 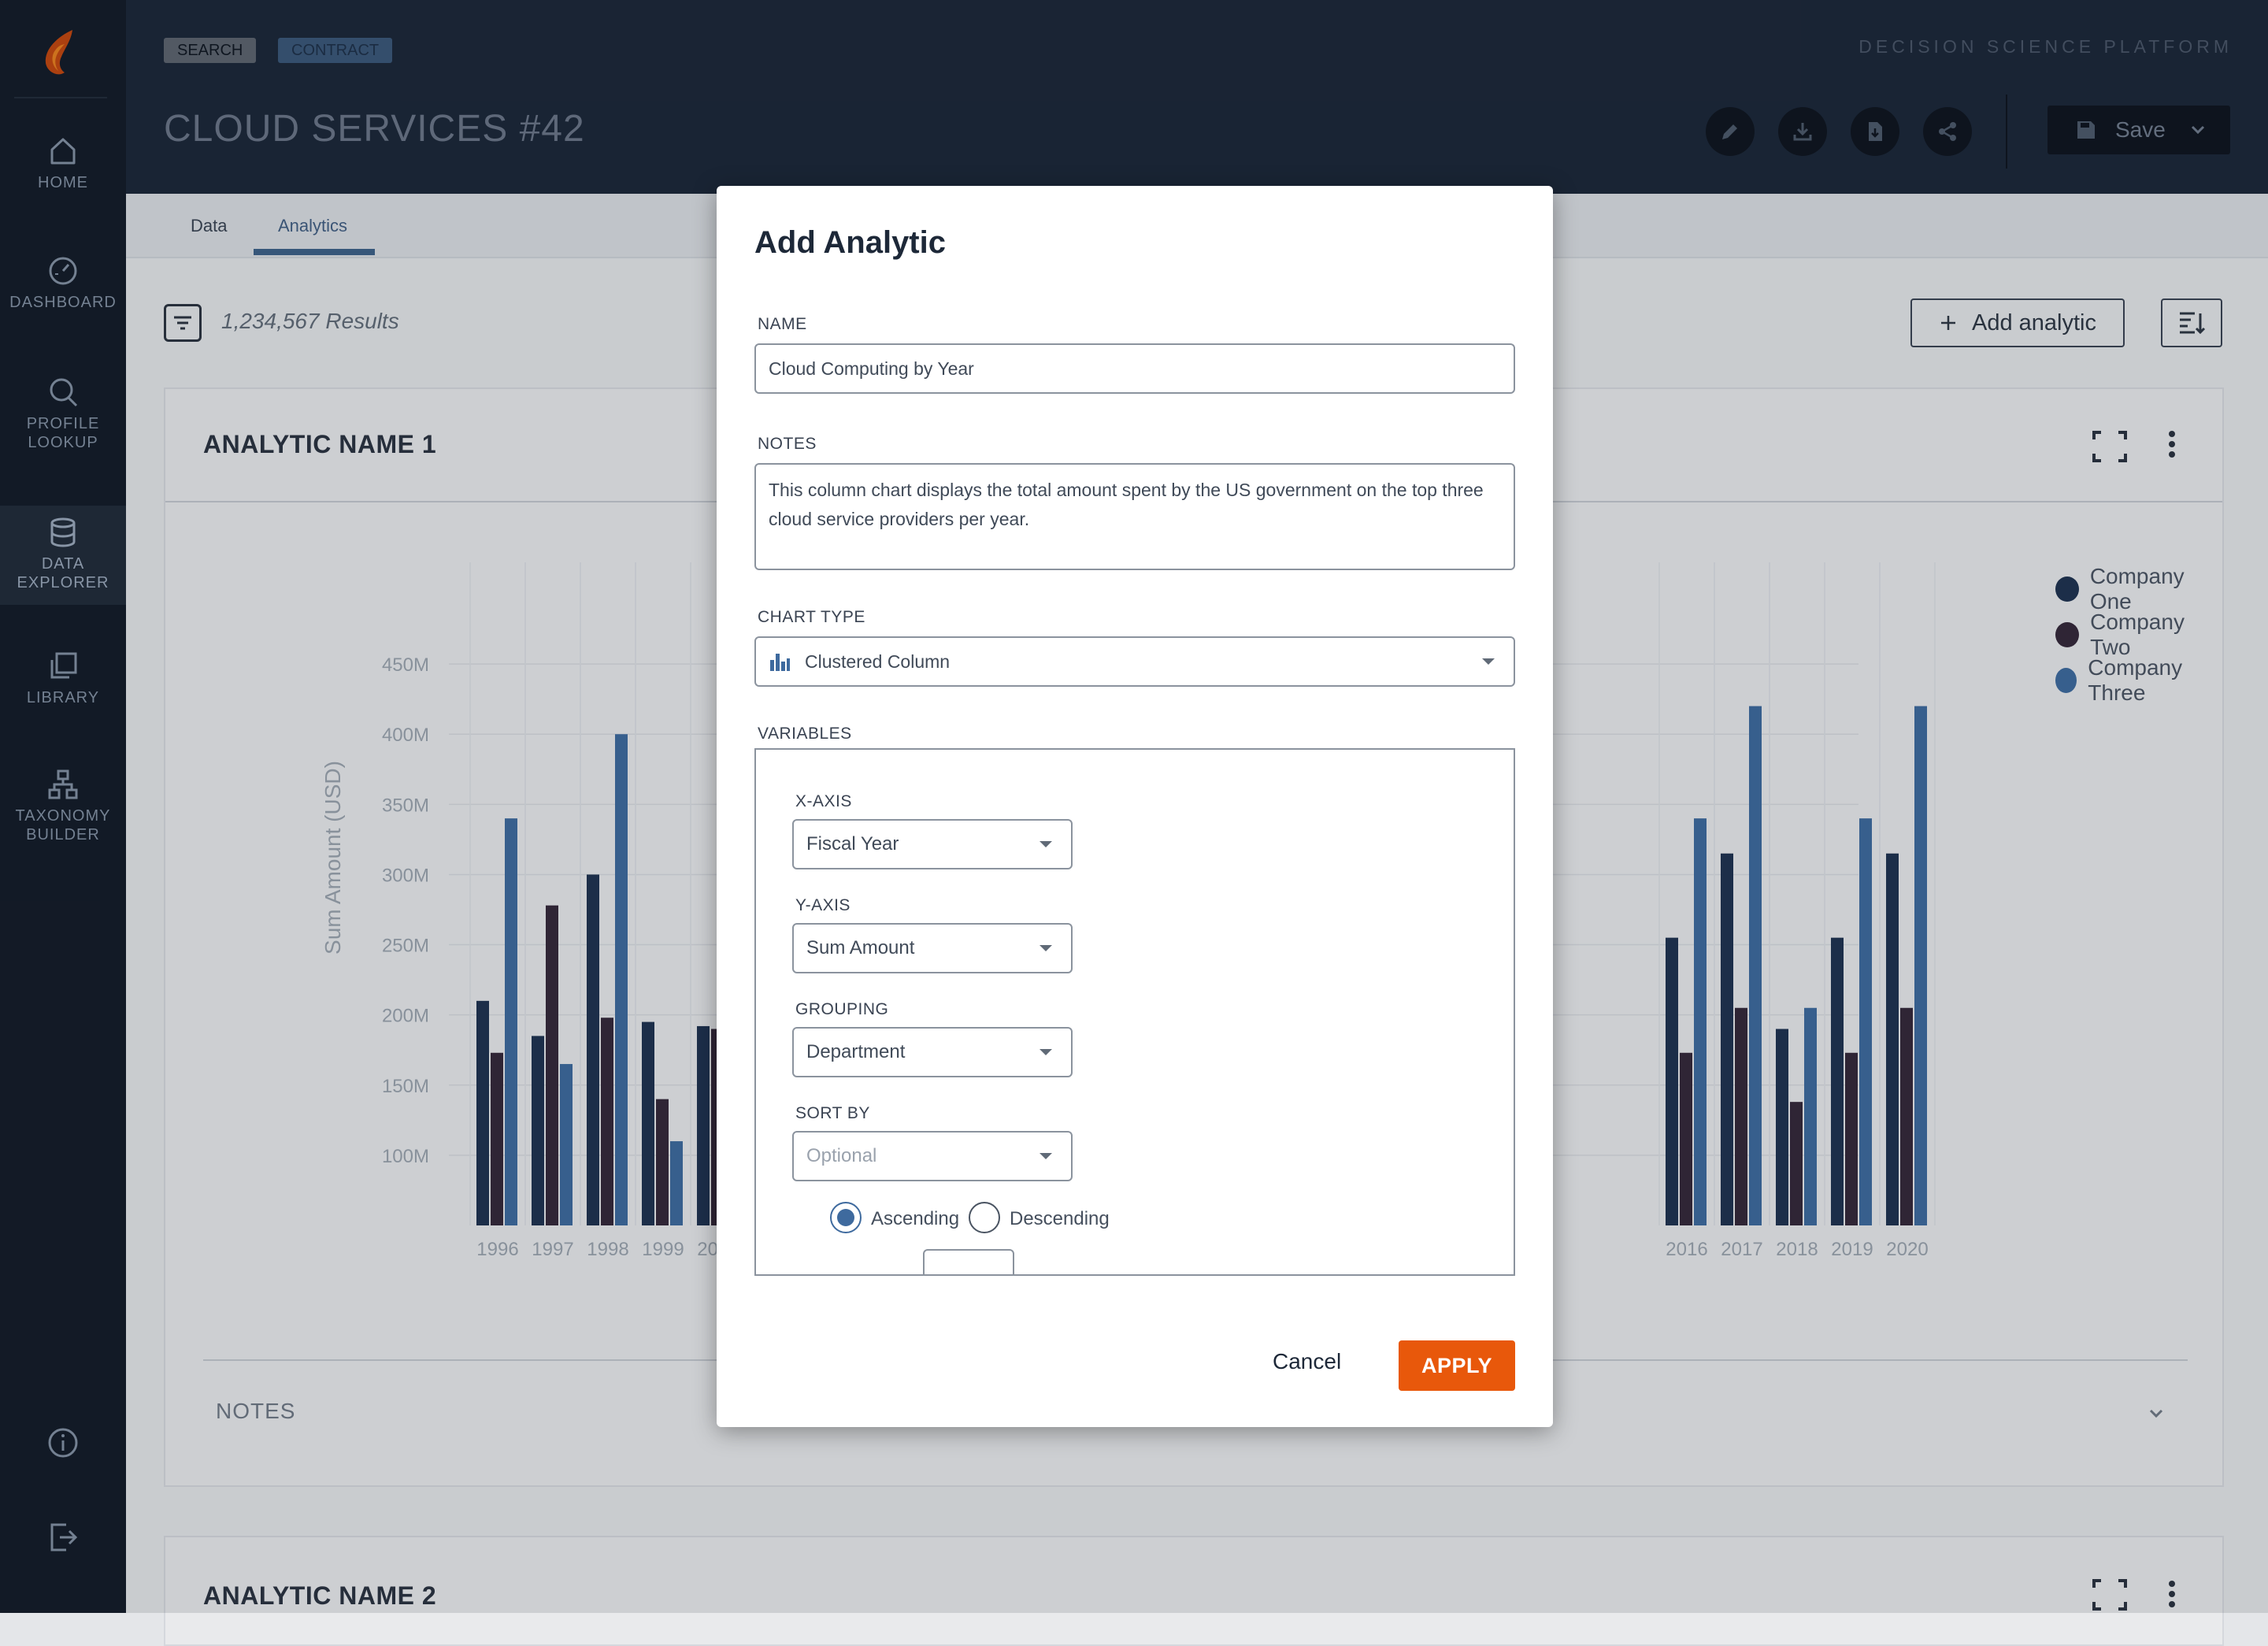 I want to click on descending-radio, so click(x=984, y=1218).